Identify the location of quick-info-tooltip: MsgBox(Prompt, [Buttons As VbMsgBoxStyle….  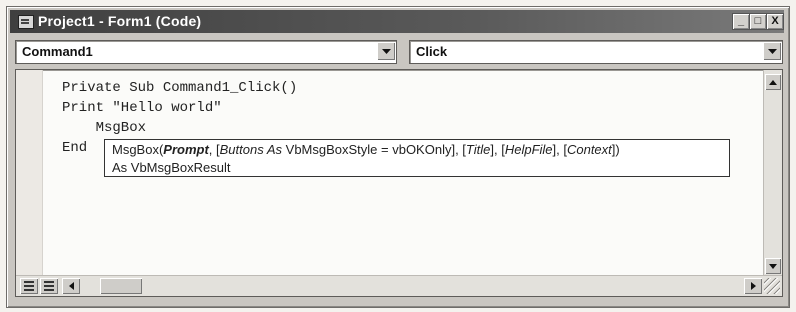
(417, 158).